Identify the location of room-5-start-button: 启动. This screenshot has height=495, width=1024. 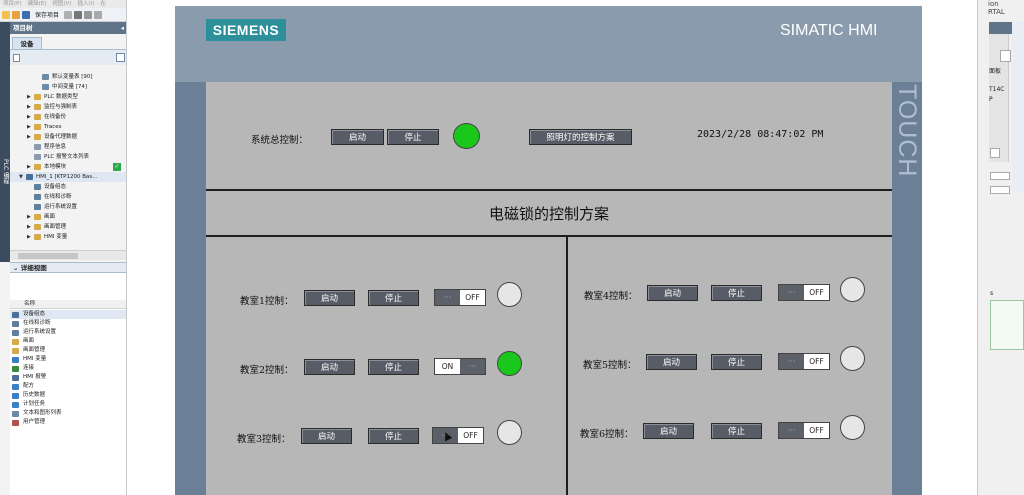
(671, 362).